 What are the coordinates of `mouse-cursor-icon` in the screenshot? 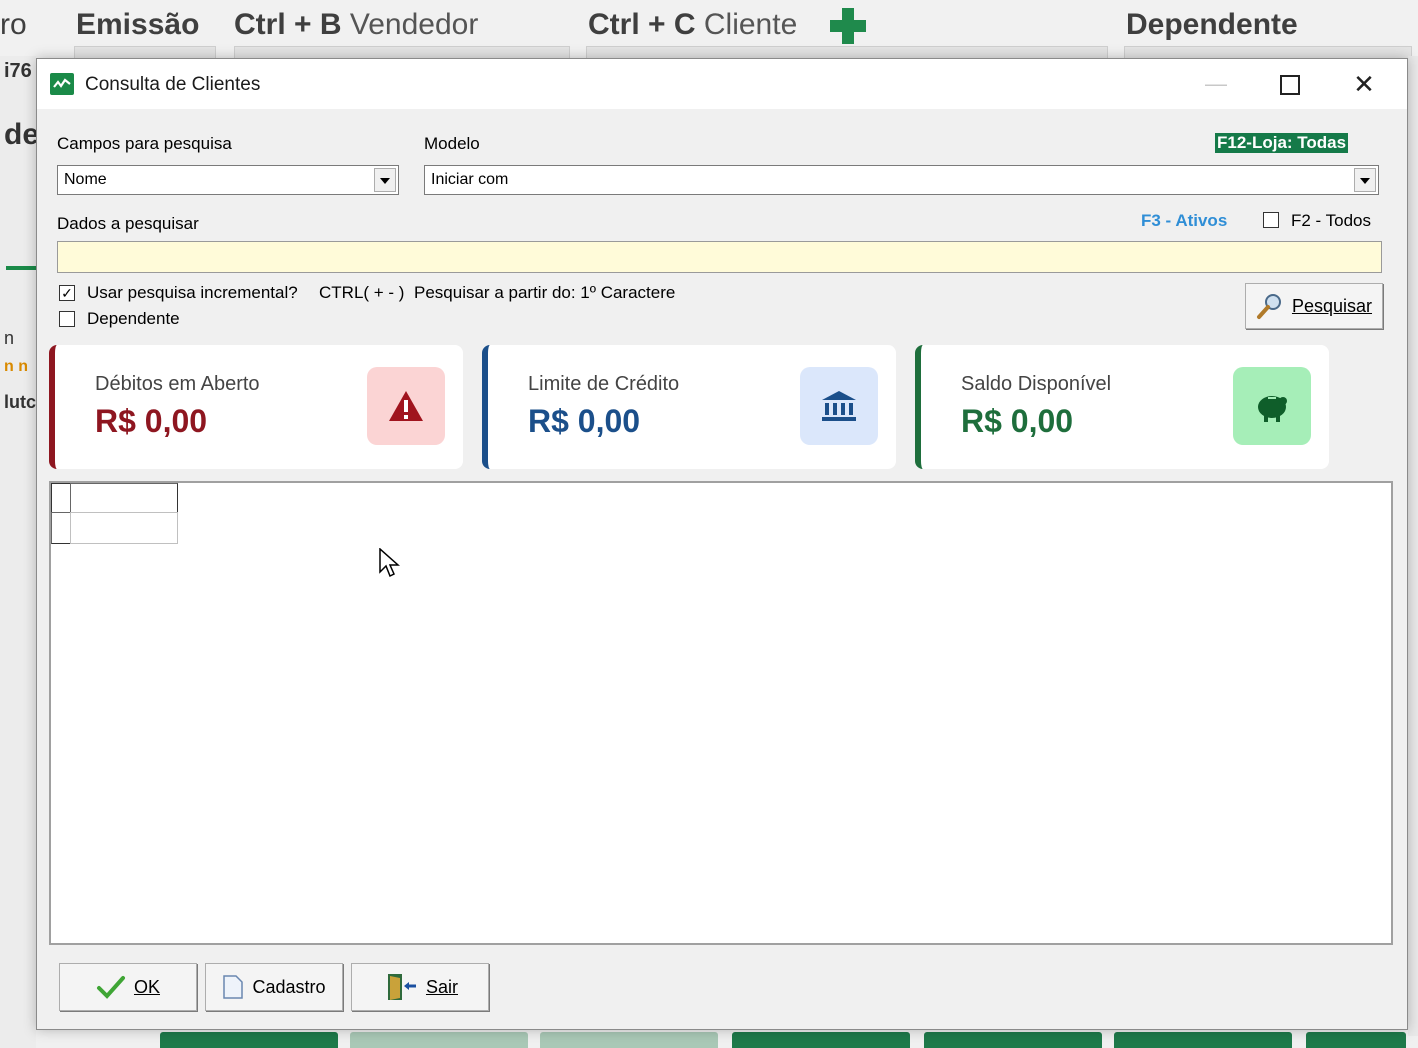 It's located at (389, 563).